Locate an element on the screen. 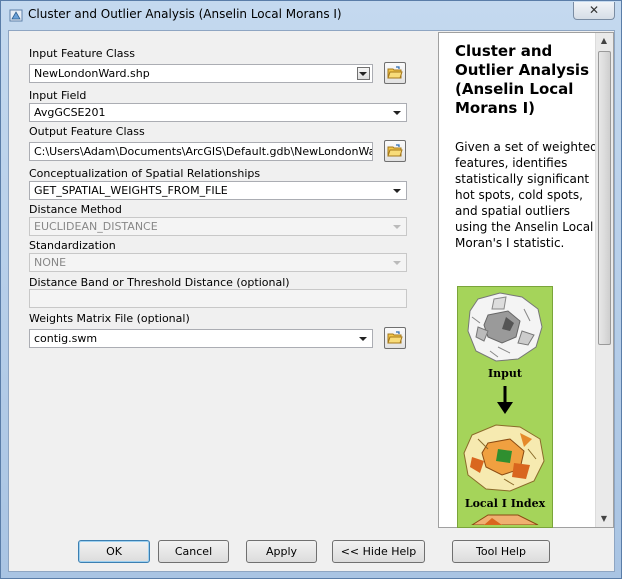 The image size is (622, 579). cancel-button: Cancel is located at coordinates (193, 551).